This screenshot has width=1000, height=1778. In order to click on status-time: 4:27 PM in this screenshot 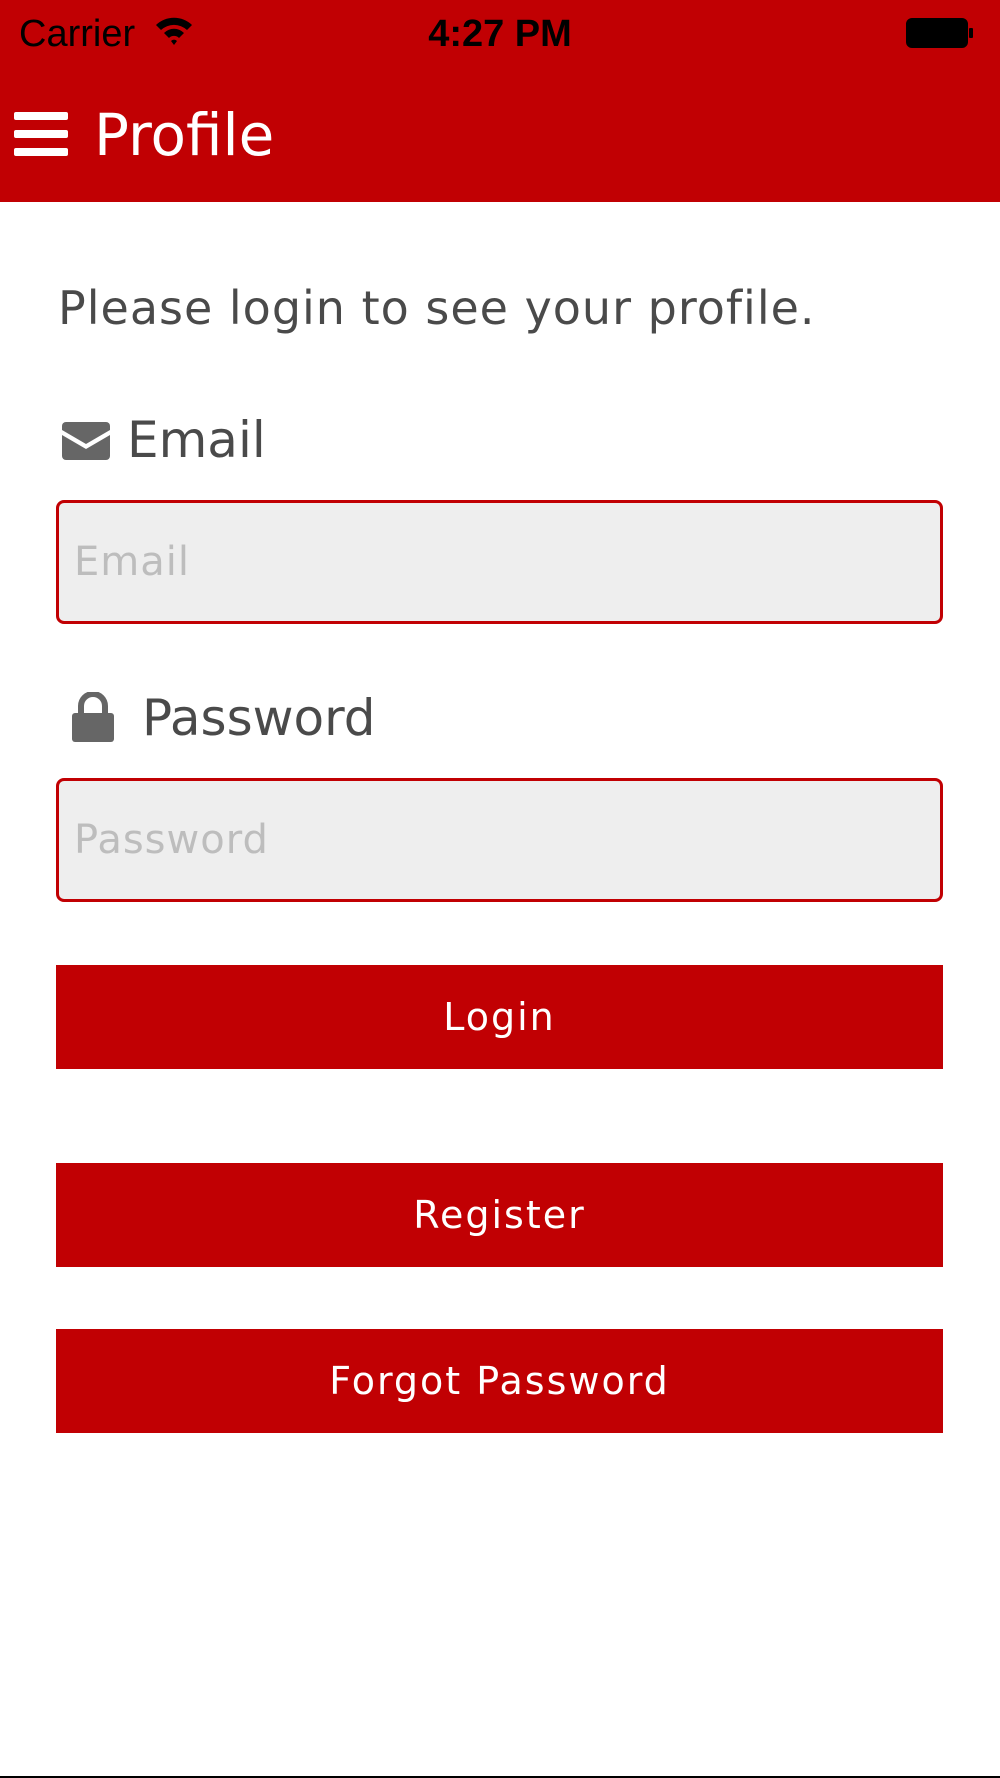, I will do `click(500, 34)`.